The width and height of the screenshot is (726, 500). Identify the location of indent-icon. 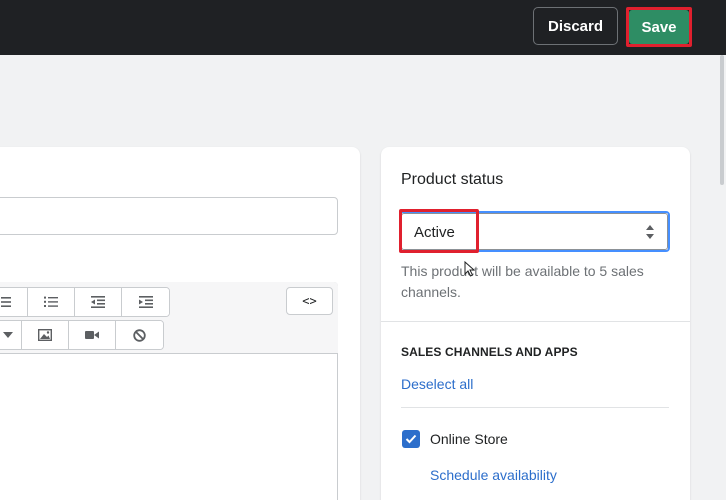
(145, 302).